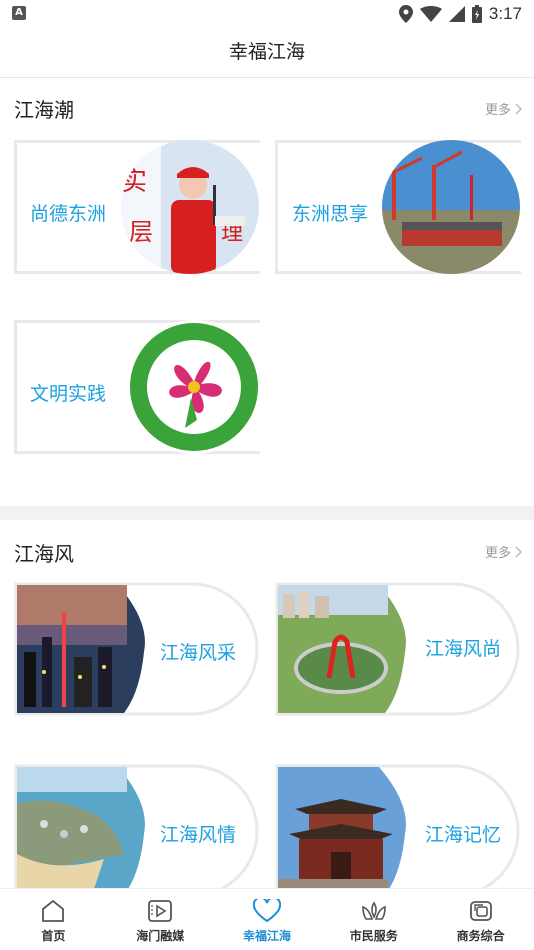 This screenshot has width=534, height=950. What do you see at coordinates (480, 936) in the screenshot?
I see `nav-label: 商务综合` at bounding box center [480, 936].